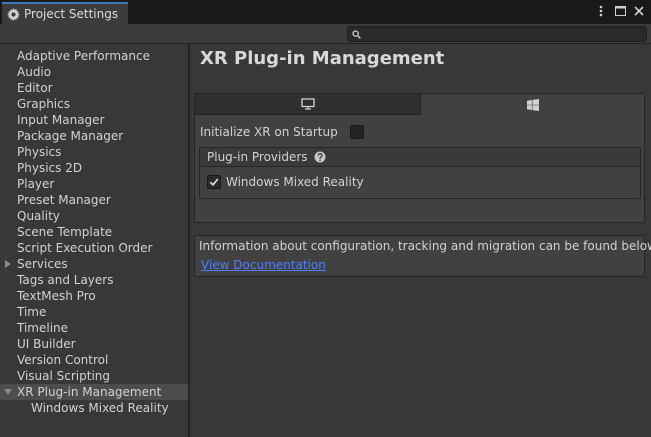  I want to click on sidebar-item-label: Services, so click(42, 264).